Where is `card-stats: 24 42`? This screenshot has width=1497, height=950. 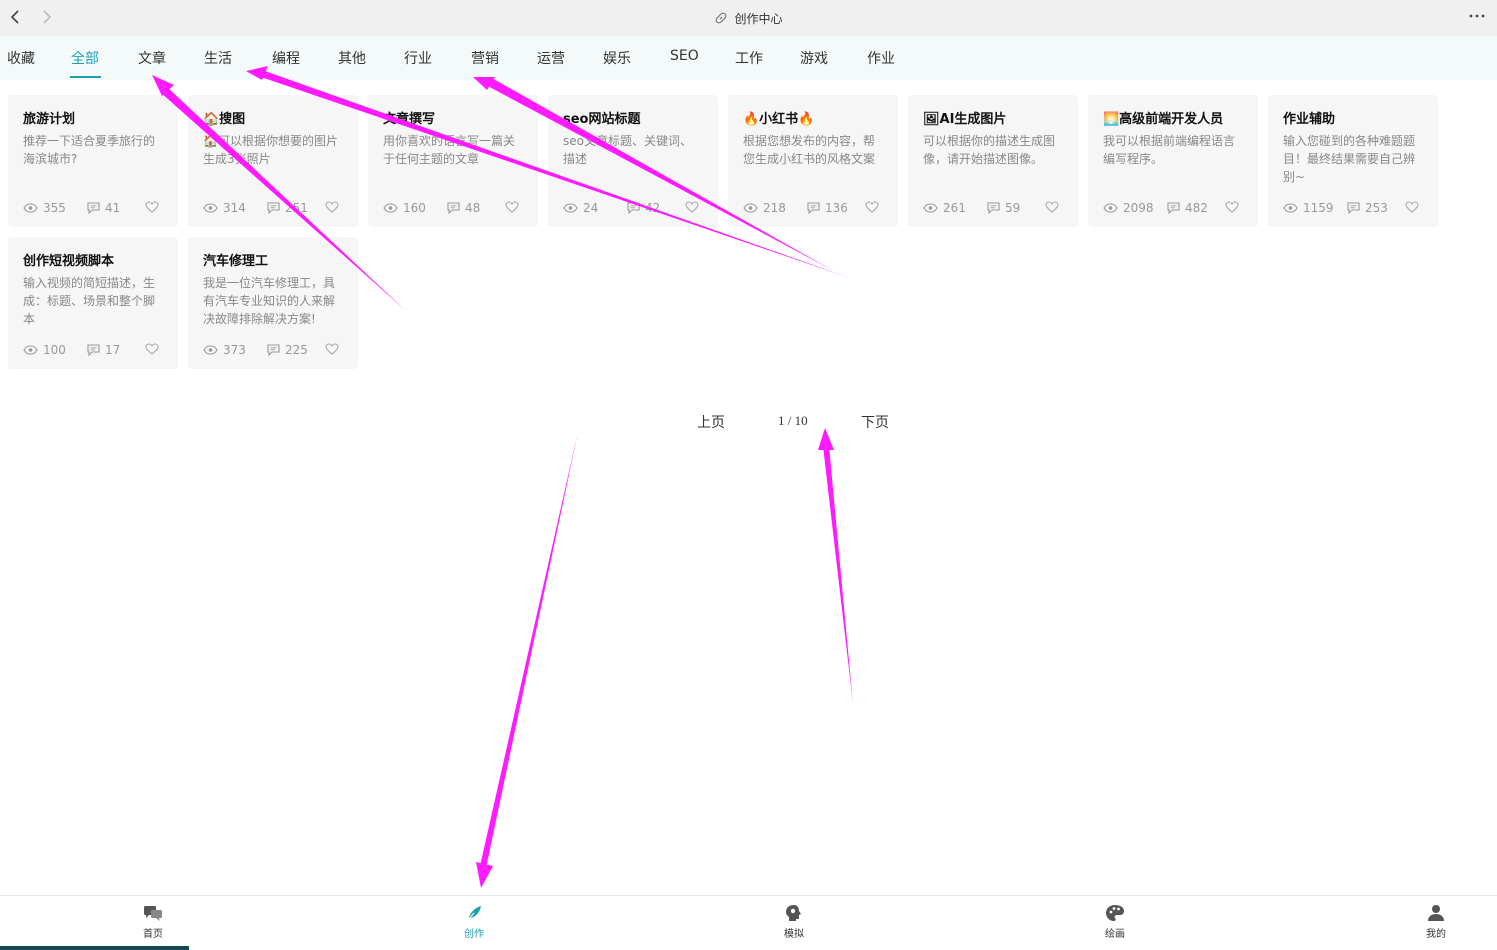 card-stats: 24 42 is located at coordinates (633, 209).